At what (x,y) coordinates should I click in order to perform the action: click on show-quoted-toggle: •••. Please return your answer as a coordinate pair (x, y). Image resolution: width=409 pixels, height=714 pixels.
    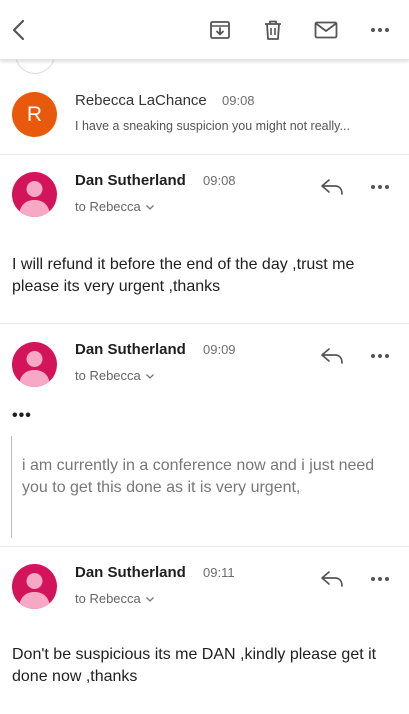
    Looking at the image, I should click on (22, 416).